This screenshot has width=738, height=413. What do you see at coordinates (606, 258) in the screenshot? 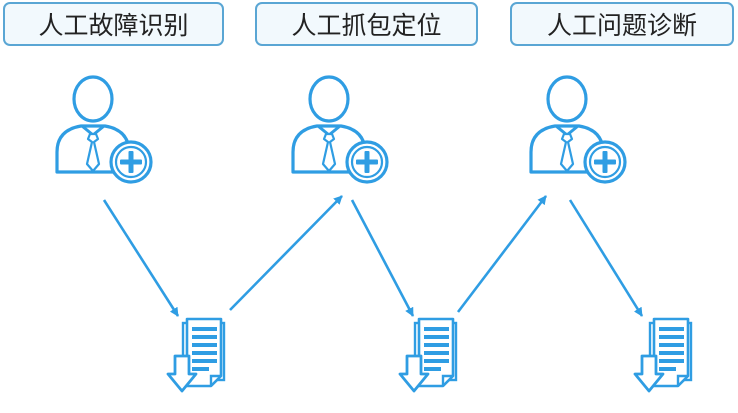
I see `arrow-stage3-to-output3` at bounding box center [606, 258].